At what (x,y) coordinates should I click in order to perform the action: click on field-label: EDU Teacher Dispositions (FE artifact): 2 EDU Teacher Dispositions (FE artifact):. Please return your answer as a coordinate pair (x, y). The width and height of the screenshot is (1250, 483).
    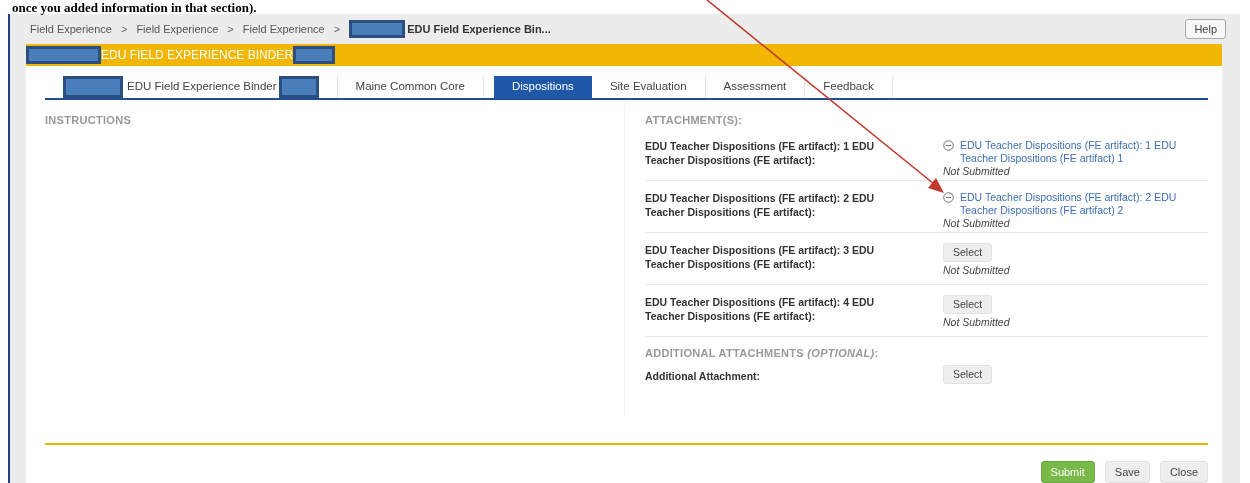
    Looking at the image, I should click on (760, 205).